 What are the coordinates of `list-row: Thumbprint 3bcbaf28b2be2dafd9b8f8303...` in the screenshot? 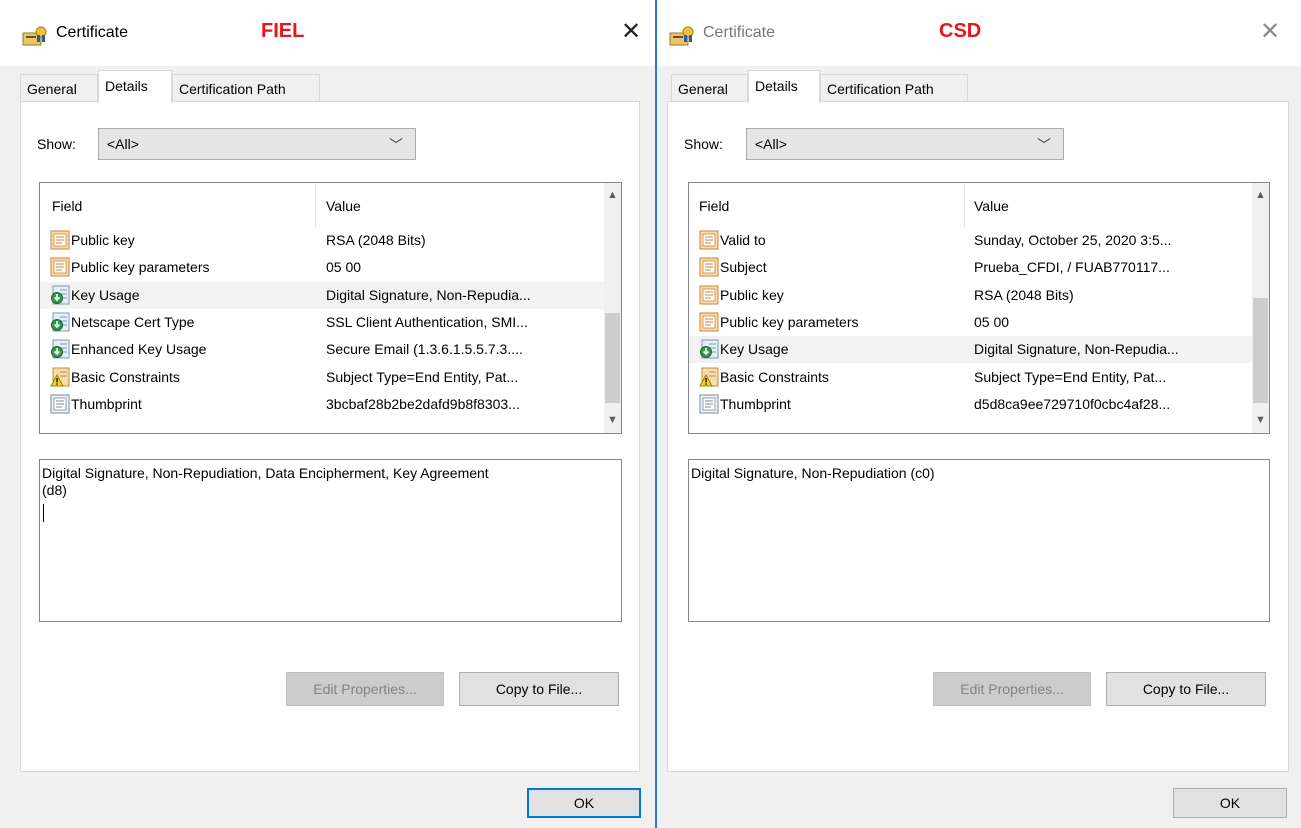 It's located at (322, 404).